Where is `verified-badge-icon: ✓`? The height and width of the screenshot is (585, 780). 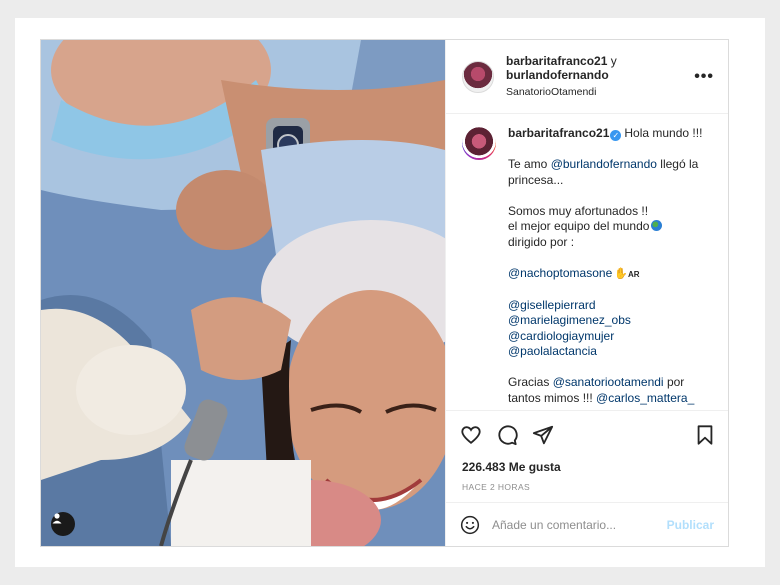 verified-badge-icon: ✓ is located at coordinates (616, 135).